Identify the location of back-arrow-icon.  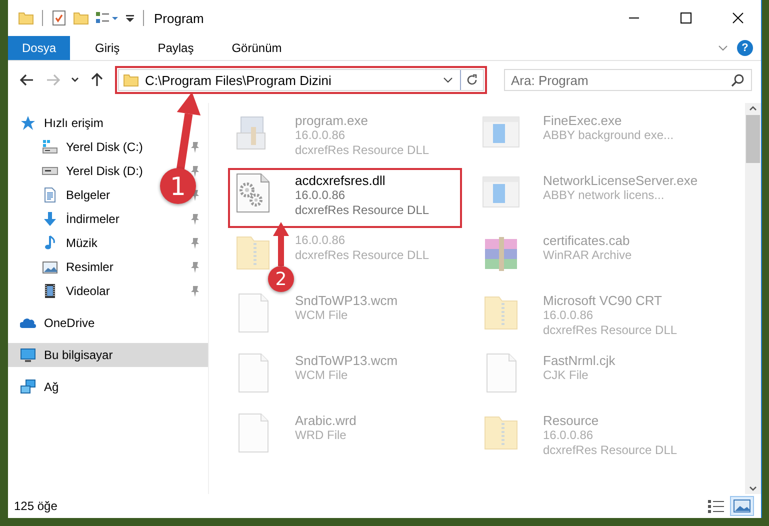
(27, 80).